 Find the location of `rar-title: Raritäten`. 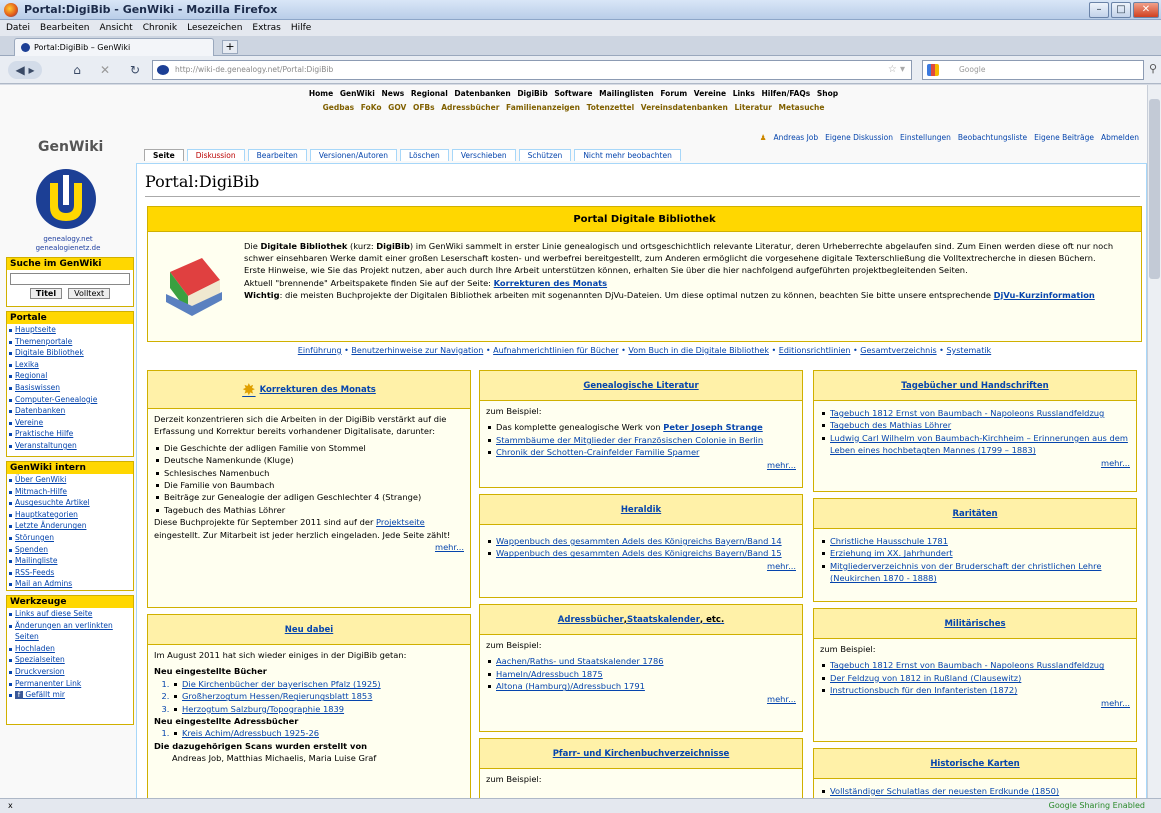

rar-title: Raritäten is located at coordinates (975, 514).